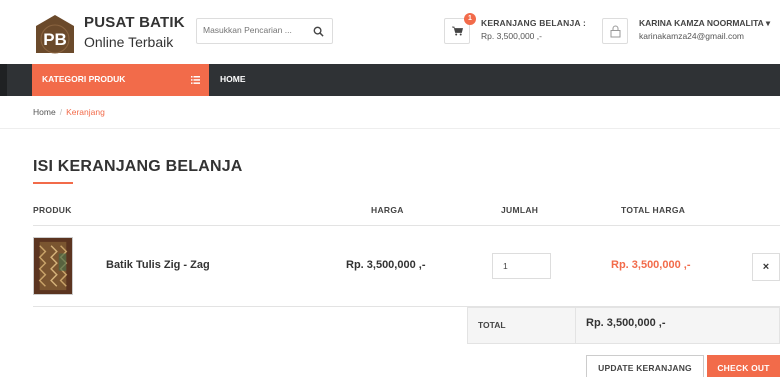 The height and width of the screenshot is (377, 780). I want to click on update-cart-button: UPDATE KERANJANG, so click(645, 366).